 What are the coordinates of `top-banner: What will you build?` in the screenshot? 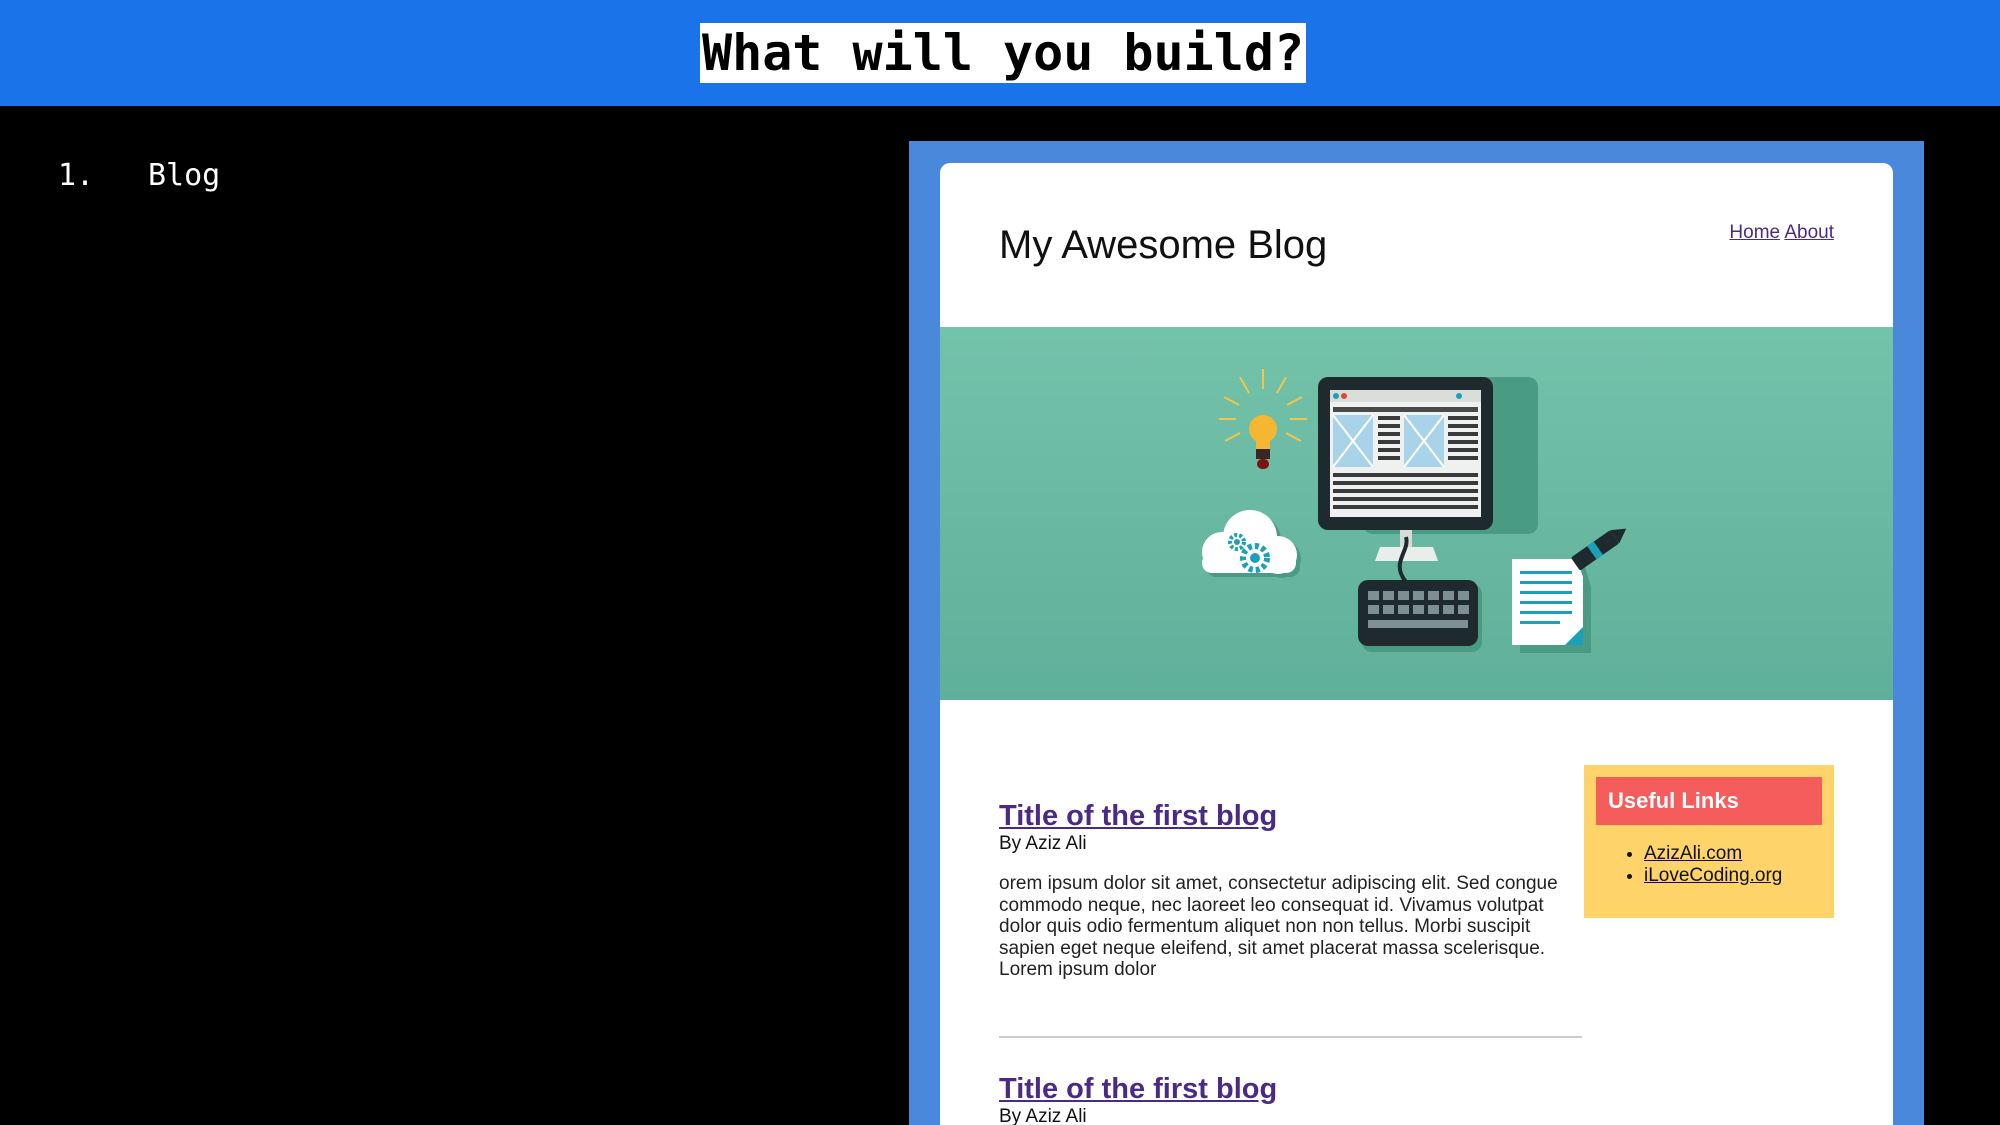 It's located at (1000, 53).